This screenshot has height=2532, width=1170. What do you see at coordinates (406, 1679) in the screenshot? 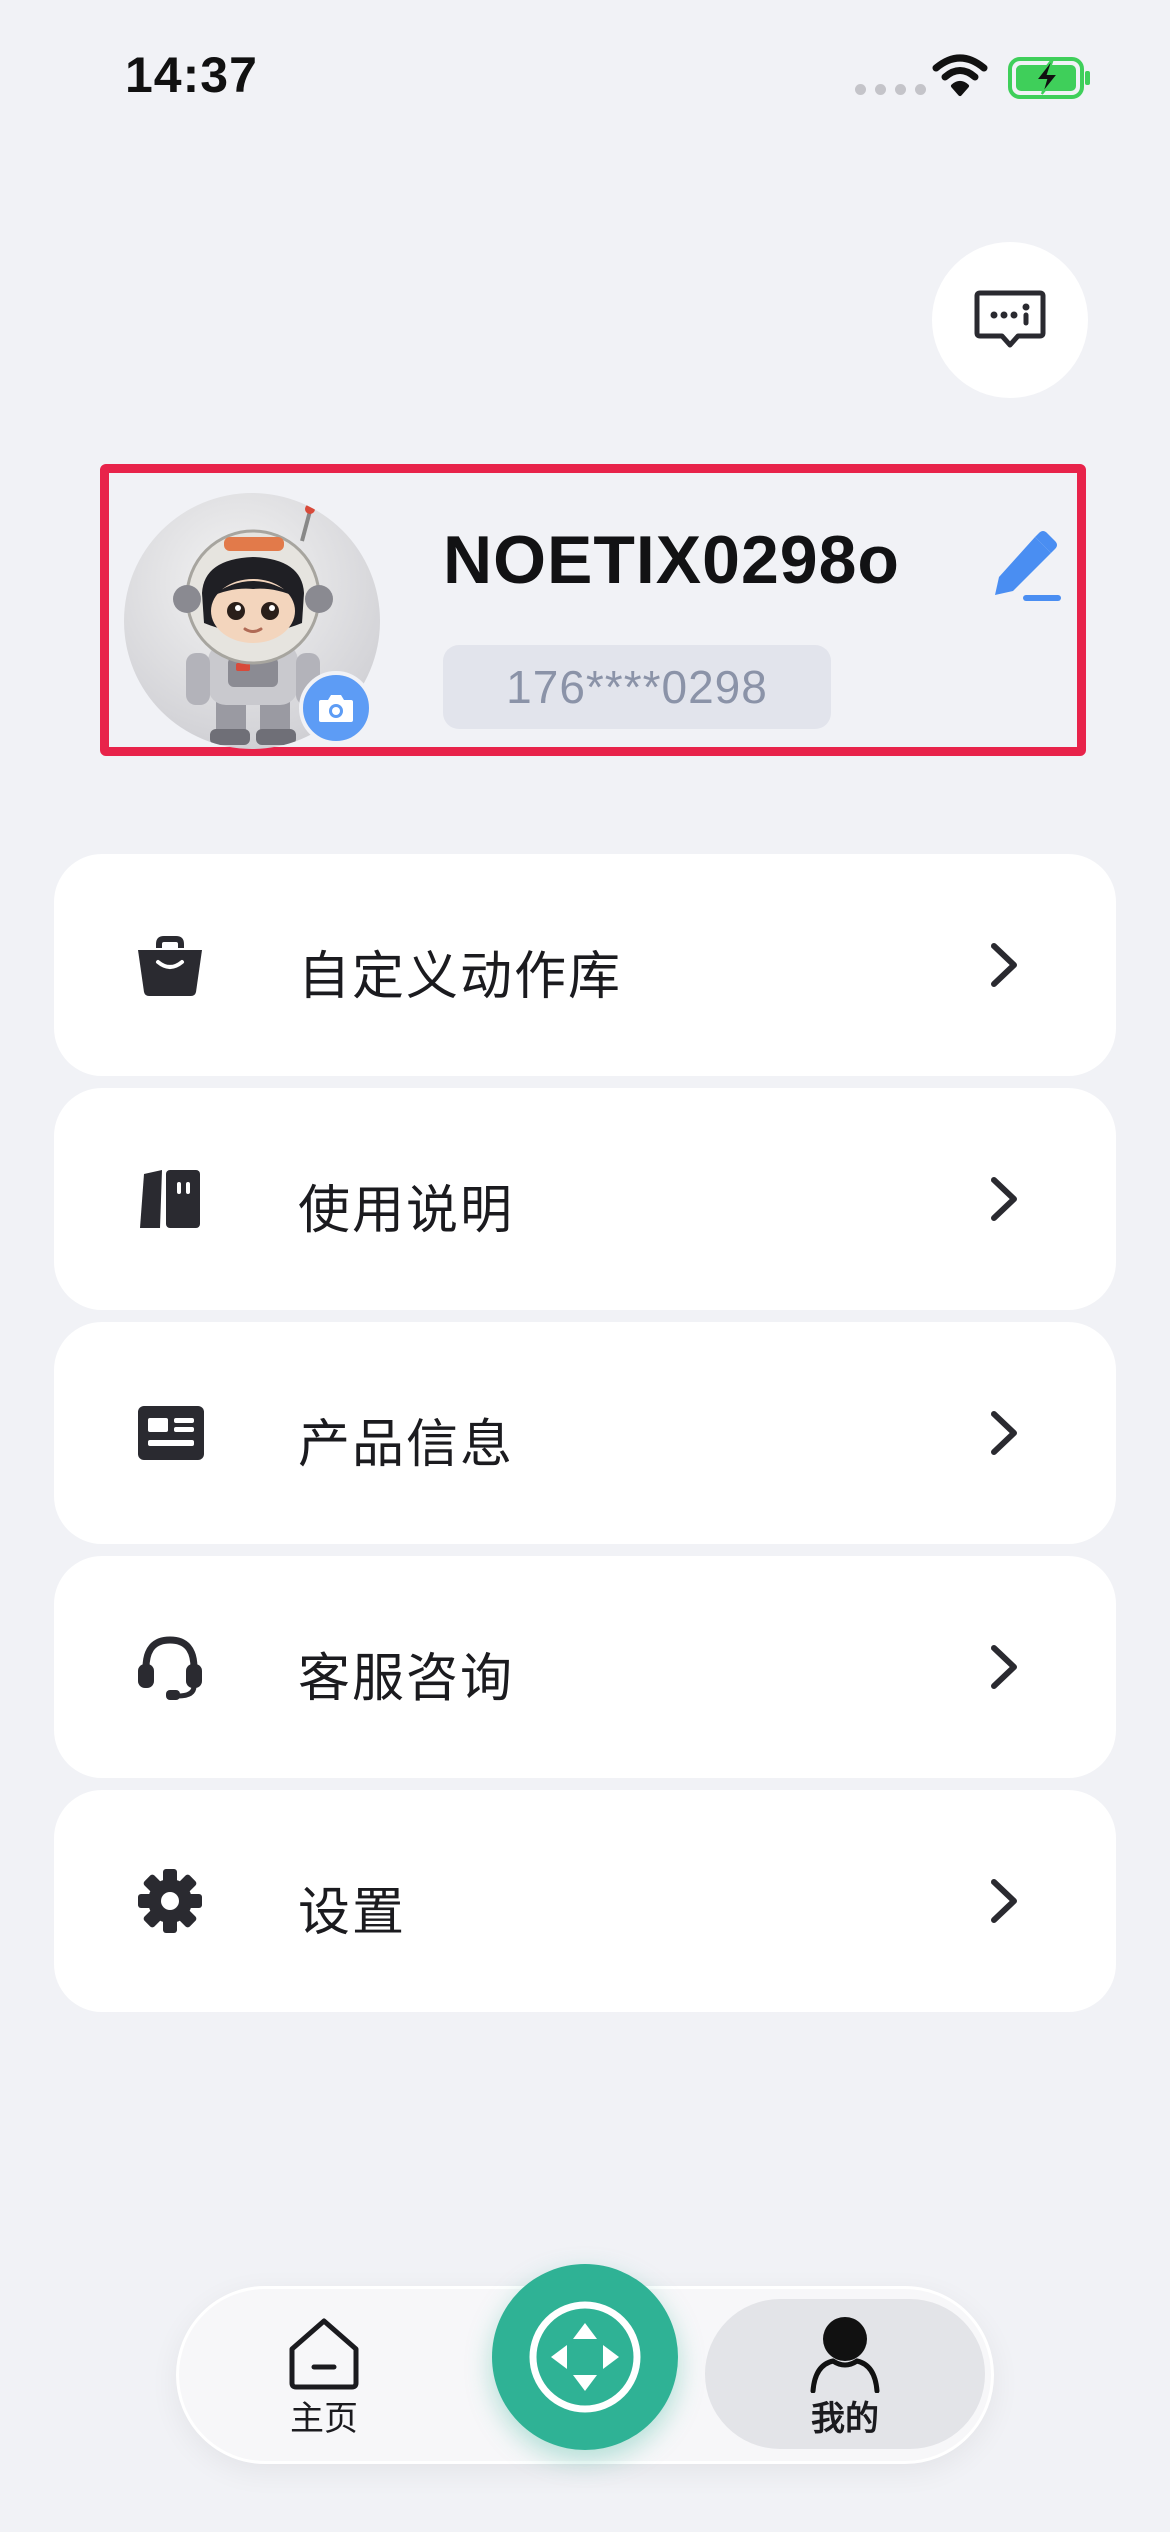
I see `menu-label: 客服咨询` at bounding box center [406, 1679].